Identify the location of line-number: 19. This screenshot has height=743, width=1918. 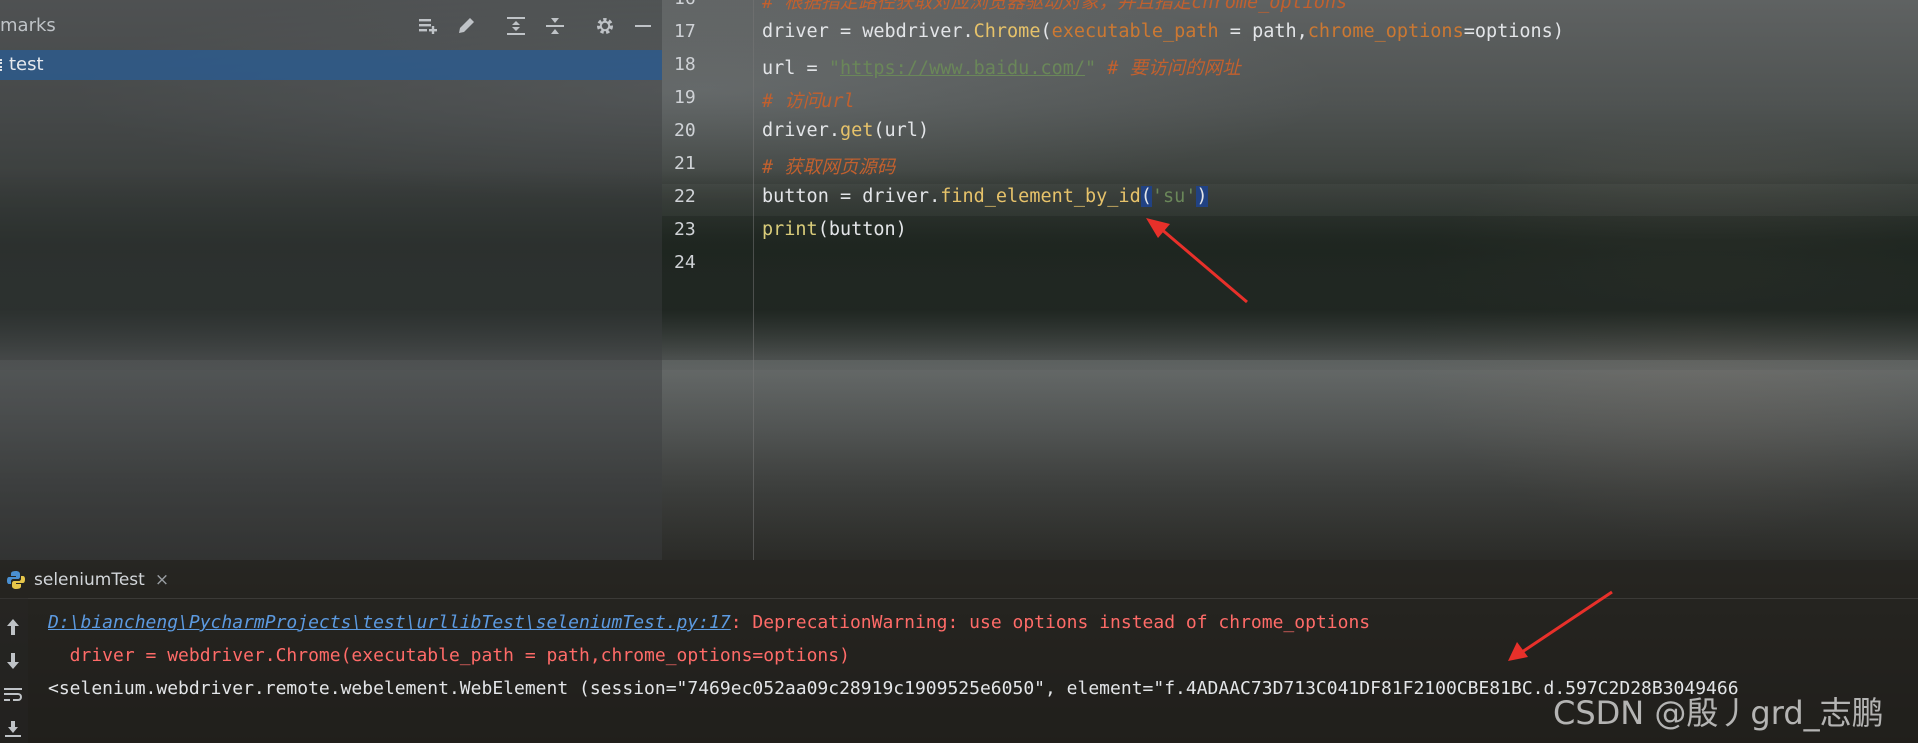
(685, 97).